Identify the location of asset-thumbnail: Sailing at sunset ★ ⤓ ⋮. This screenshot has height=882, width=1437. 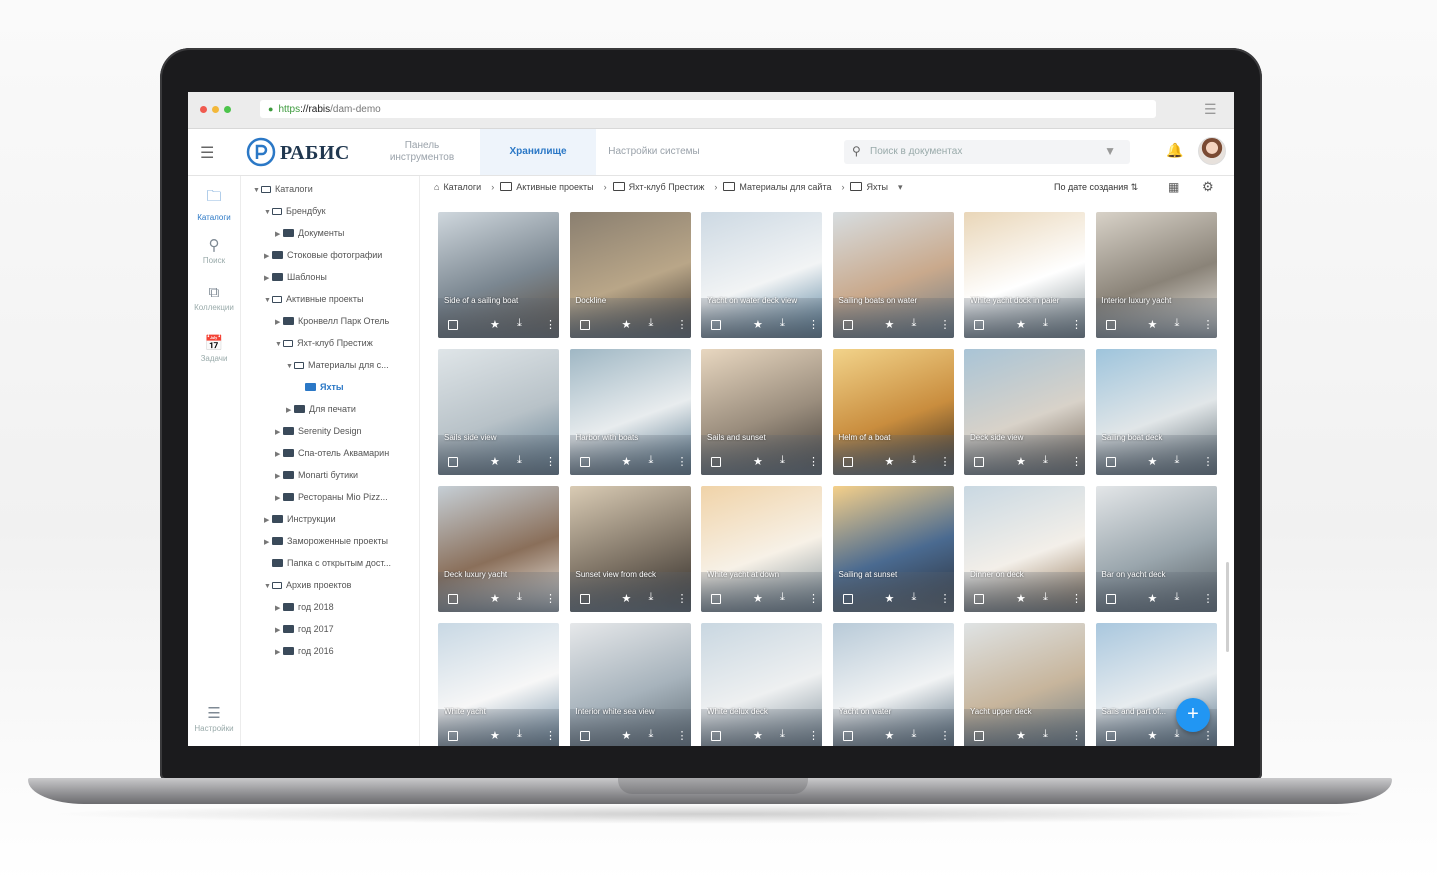
(893, 549).